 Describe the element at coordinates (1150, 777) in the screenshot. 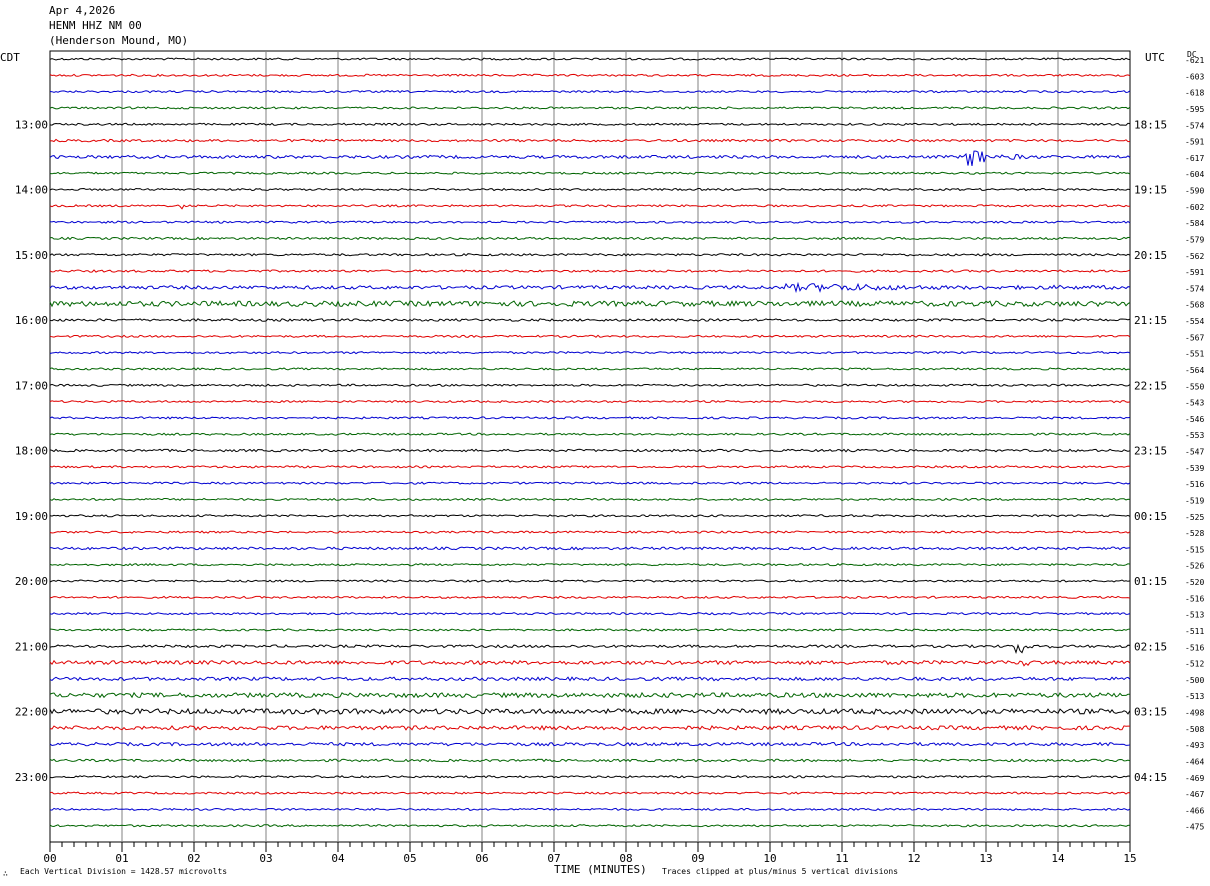

I see `right-hour-label: 04:15` at that location.